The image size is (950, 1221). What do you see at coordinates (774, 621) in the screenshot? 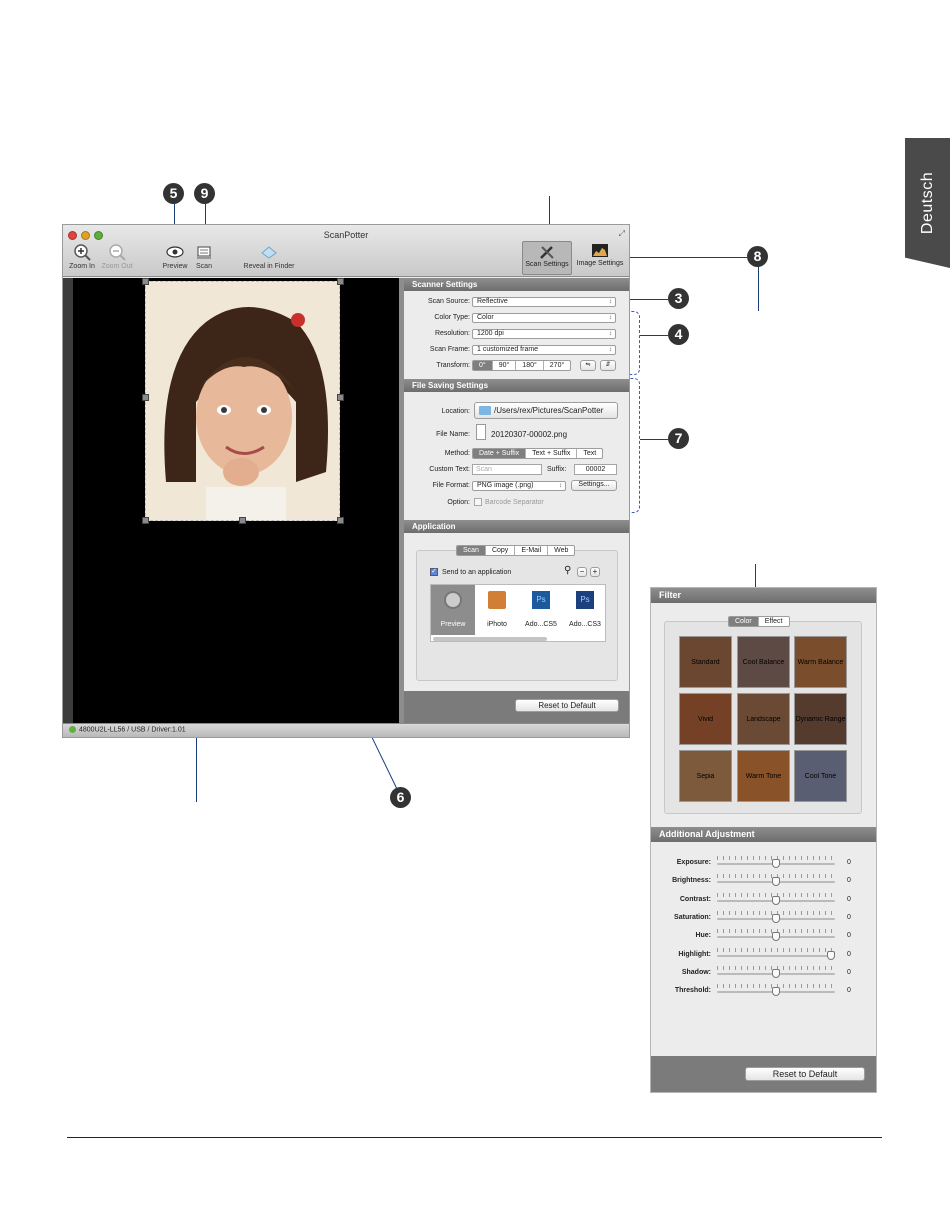
I see `tab-effect: Effect` at bounding box center [774, 621].